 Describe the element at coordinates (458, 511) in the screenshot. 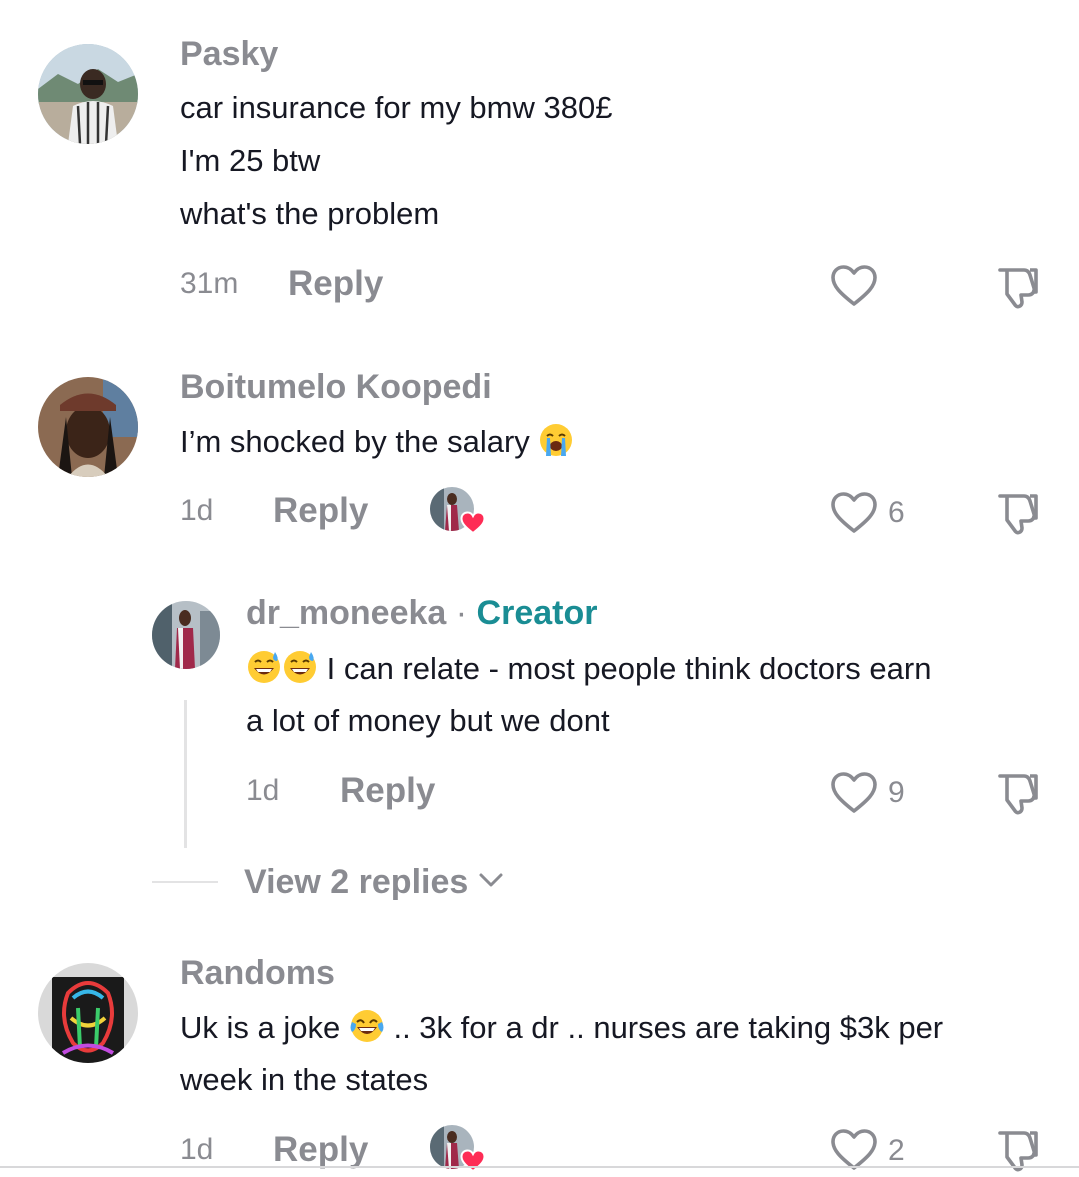

I see `creator-liked-badge` at that location.